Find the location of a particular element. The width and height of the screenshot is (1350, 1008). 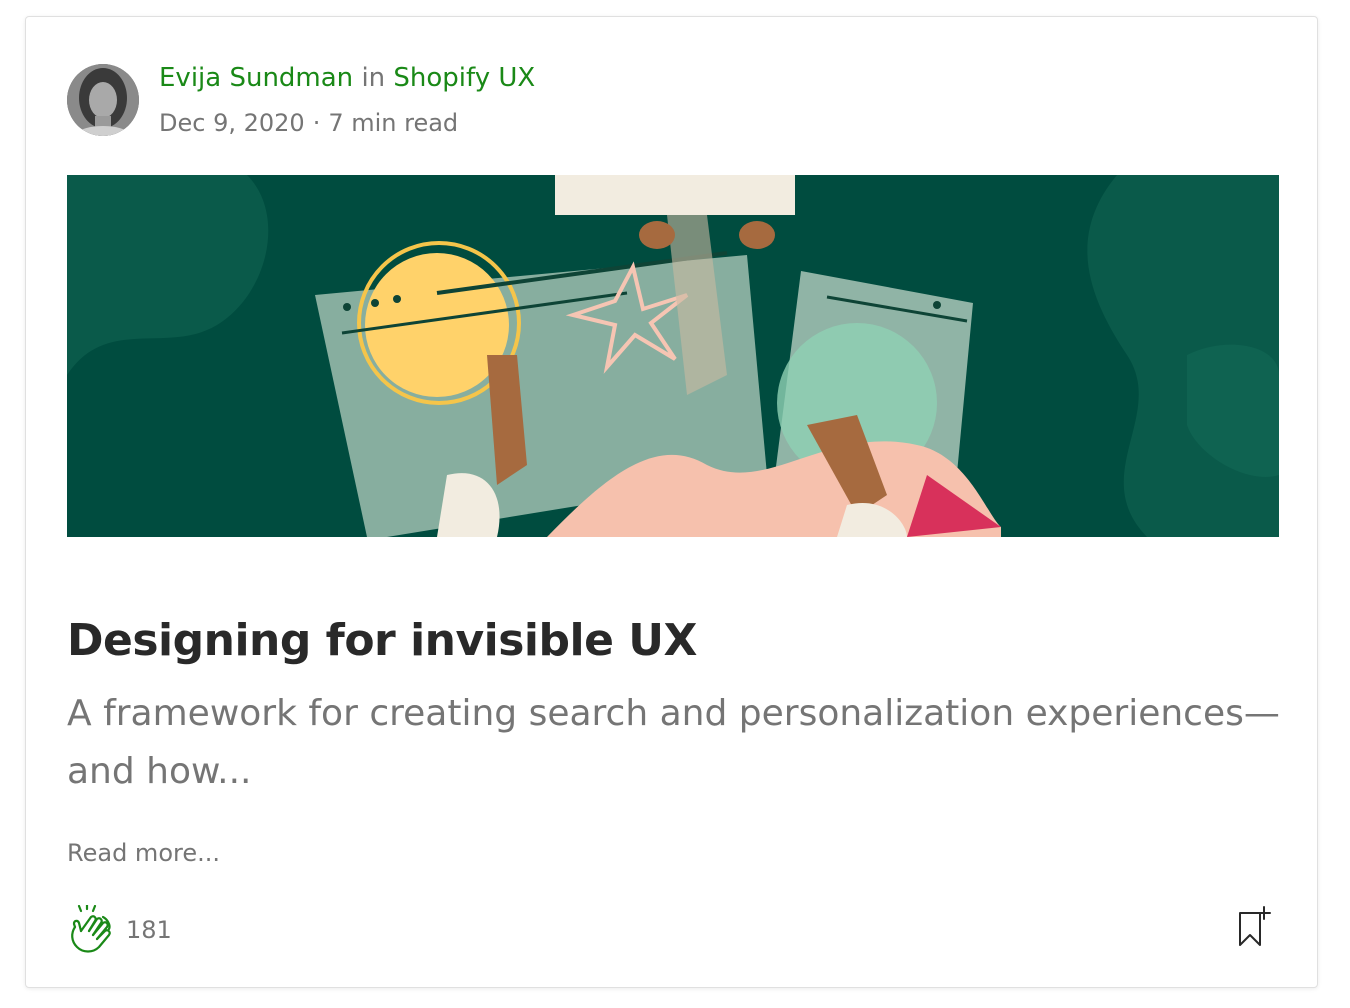

clap-count: 181 is located at coordinates (149, 930).